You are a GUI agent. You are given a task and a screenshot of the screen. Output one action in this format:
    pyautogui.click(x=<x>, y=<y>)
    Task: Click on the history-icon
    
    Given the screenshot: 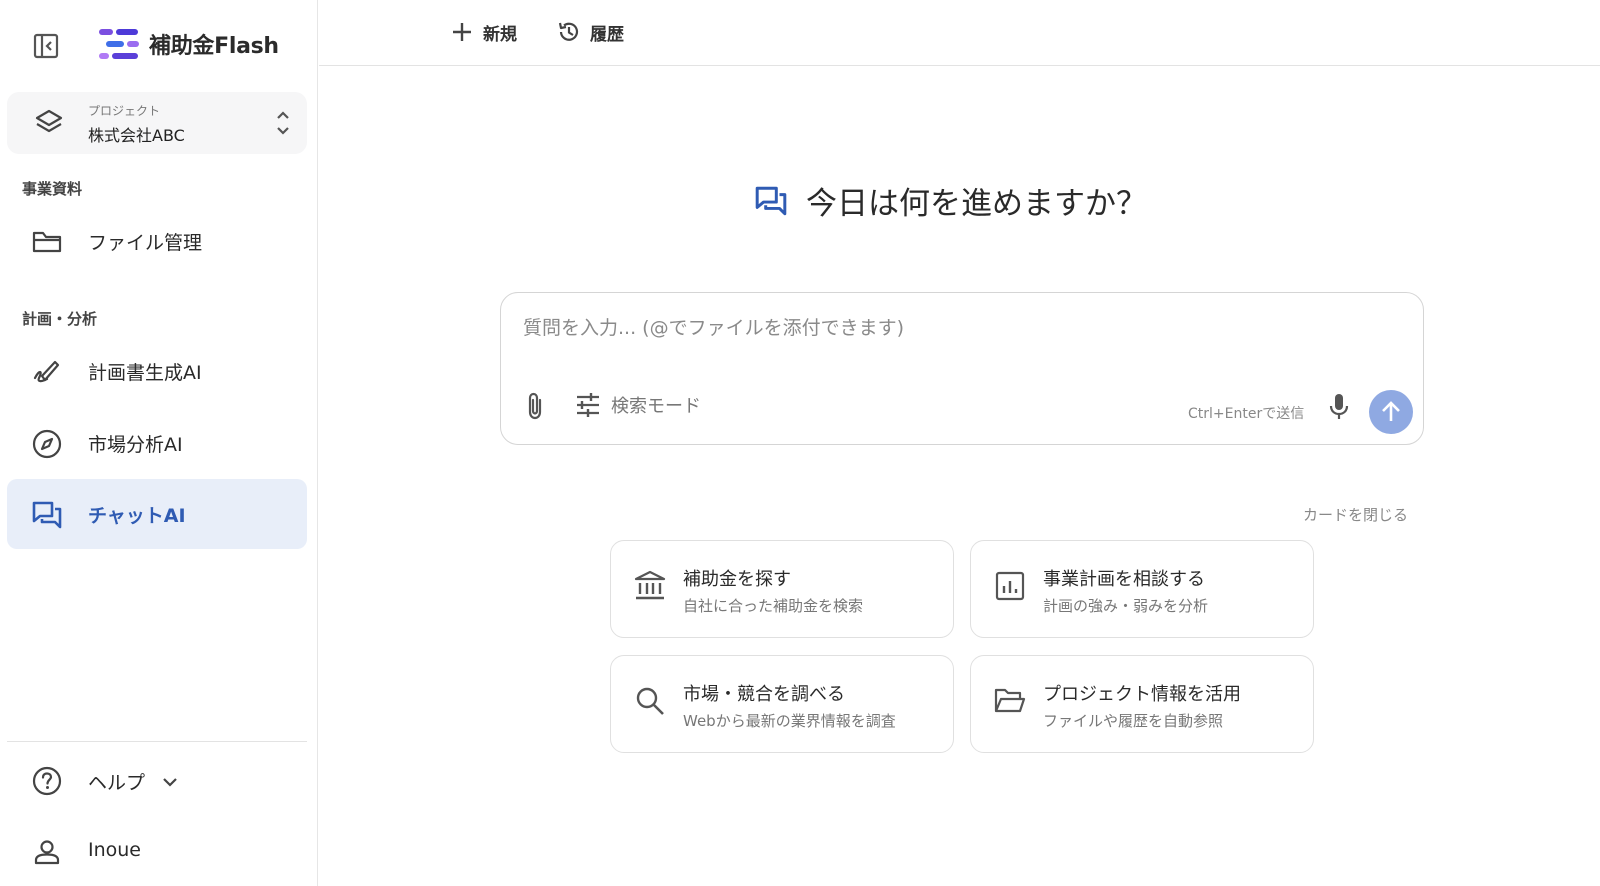 What is the action you would take?
    pyautogui.click(x=568, y=31)
    